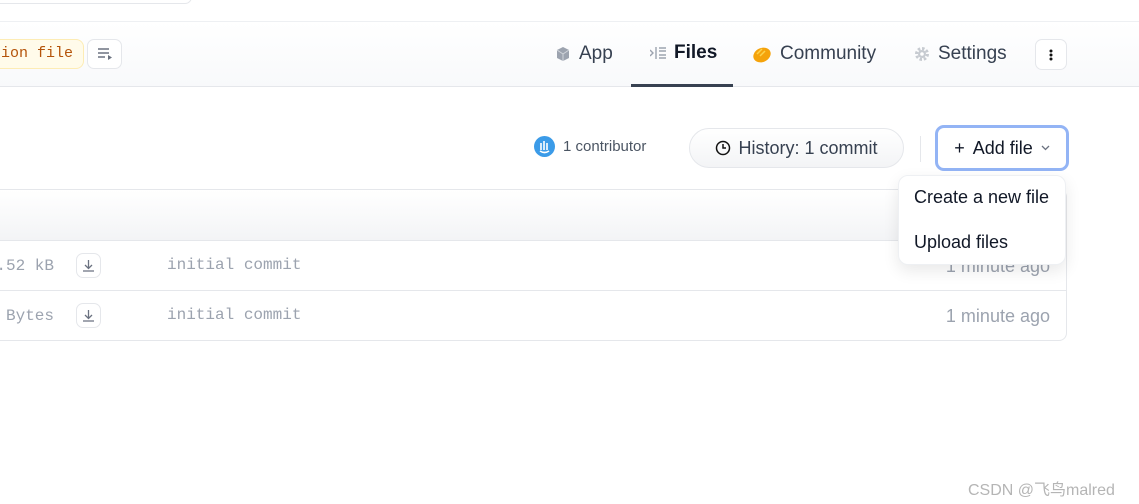 This screenshot has height=504, width=1139. I want to click on tab-label: Community, so click(828, 53).